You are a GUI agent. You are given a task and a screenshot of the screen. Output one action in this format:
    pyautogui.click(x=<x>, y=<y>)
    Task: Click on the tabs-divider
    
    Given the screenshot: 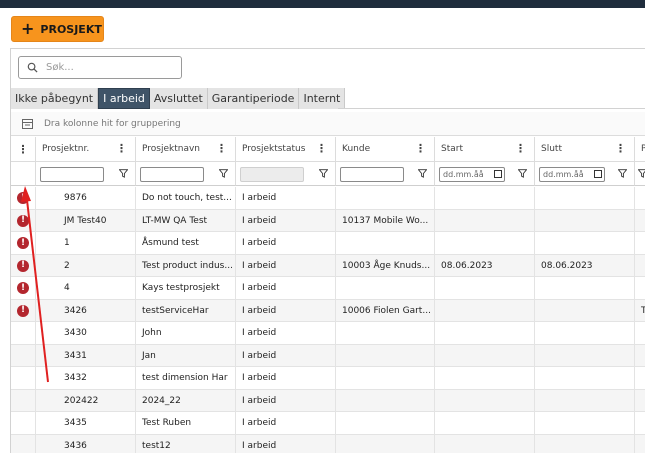 What is the action you would take?
    pyautogui.click(x=491, y=108)
    